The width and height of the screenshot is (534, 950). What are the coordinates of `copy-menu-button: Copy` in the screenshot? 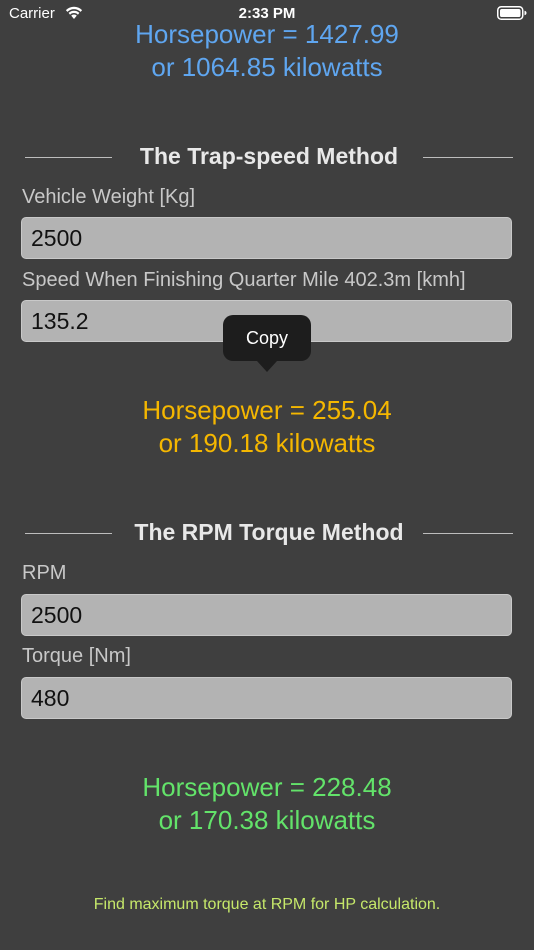 It's located at (267, 338).